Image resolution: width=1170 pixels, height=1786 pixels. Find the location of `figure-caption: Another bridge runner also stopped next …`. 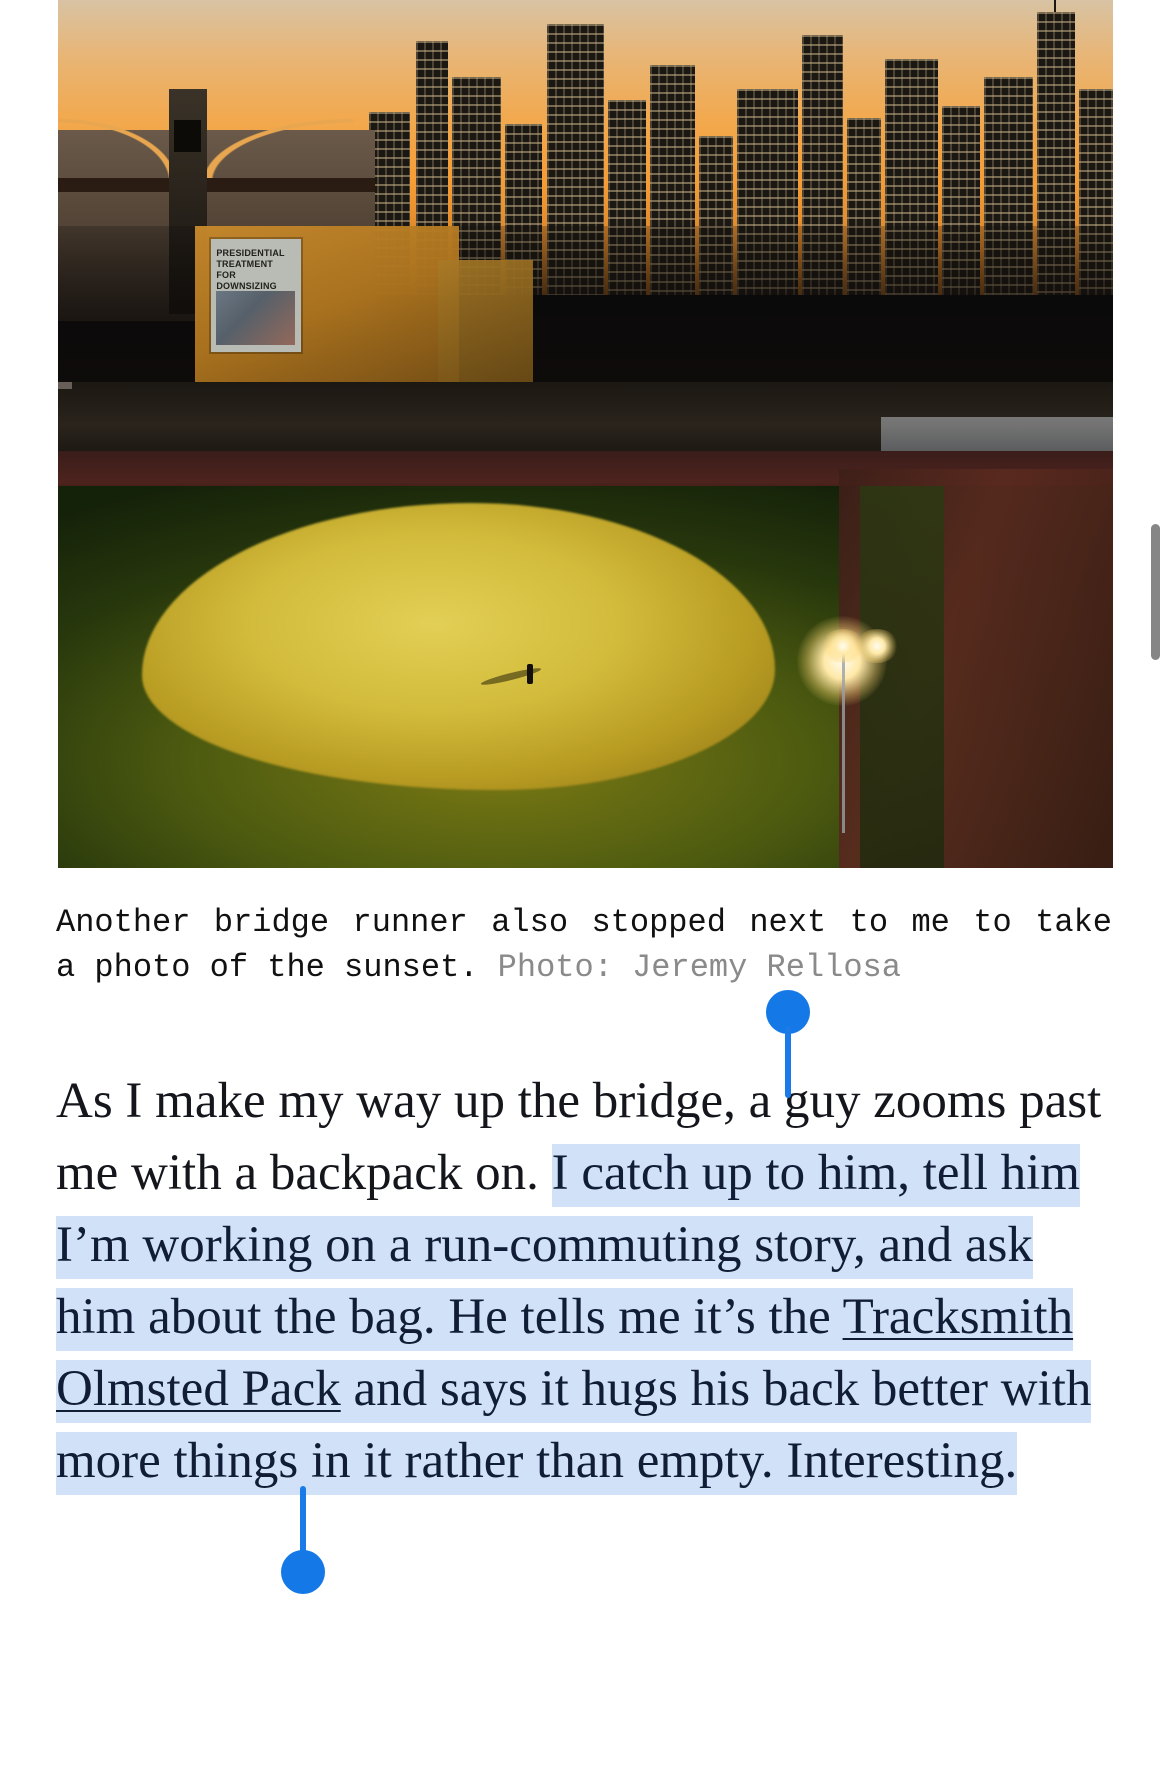

figure-caption: Another bridge runner also stopped next … is located at coordinates (584, 945).